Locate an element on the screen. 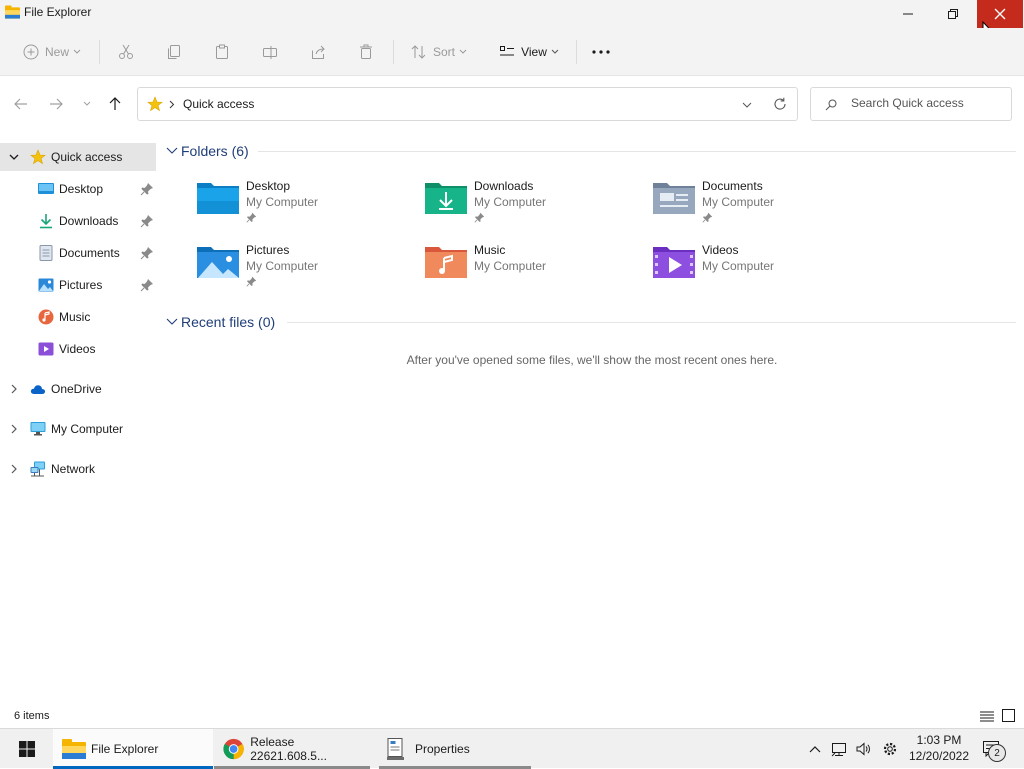 This screenshot has height=769, width=1024. folder-tile-videos: Videos My Computer is located at coordinates (762, 265).